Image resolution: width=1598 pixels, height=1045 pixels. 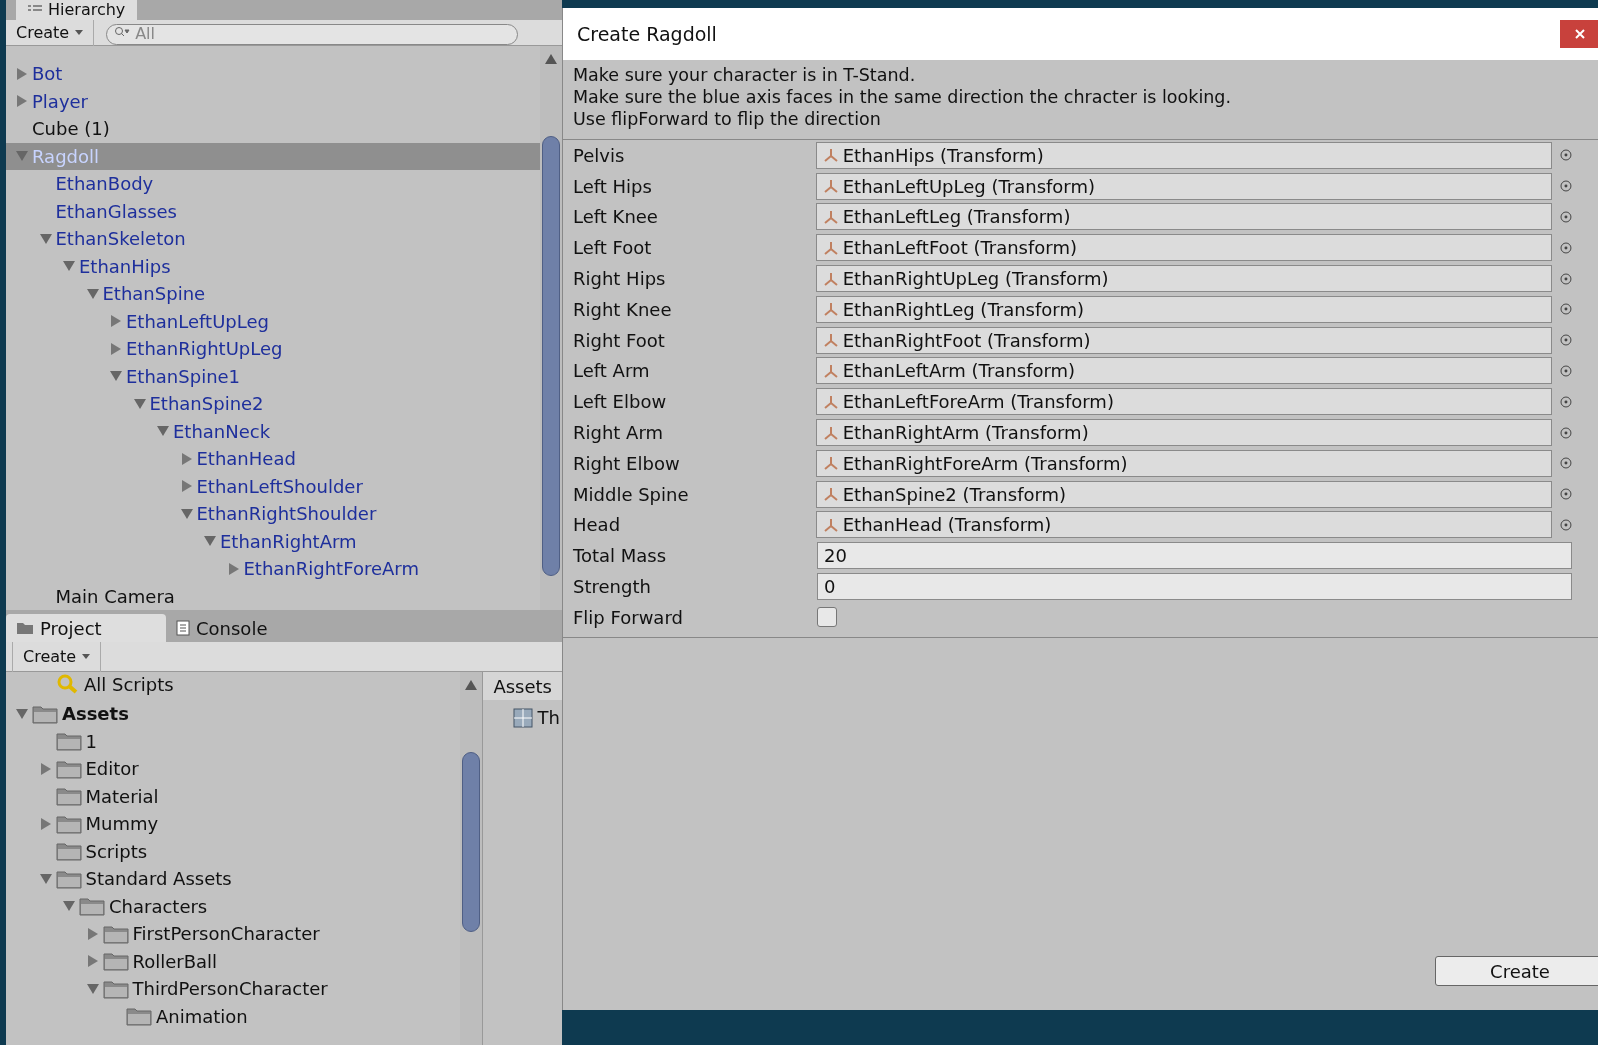 I want to click on hierarchy-item: EthanSkeleton, so click(x=273, y=239).